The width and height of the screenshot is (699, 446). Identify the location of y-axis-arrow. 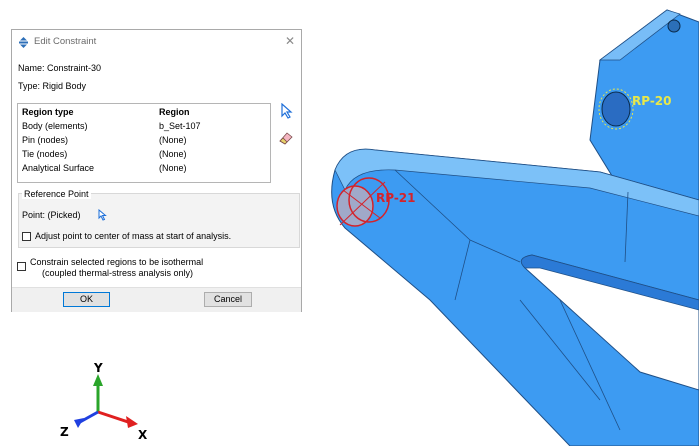
(98, 380).